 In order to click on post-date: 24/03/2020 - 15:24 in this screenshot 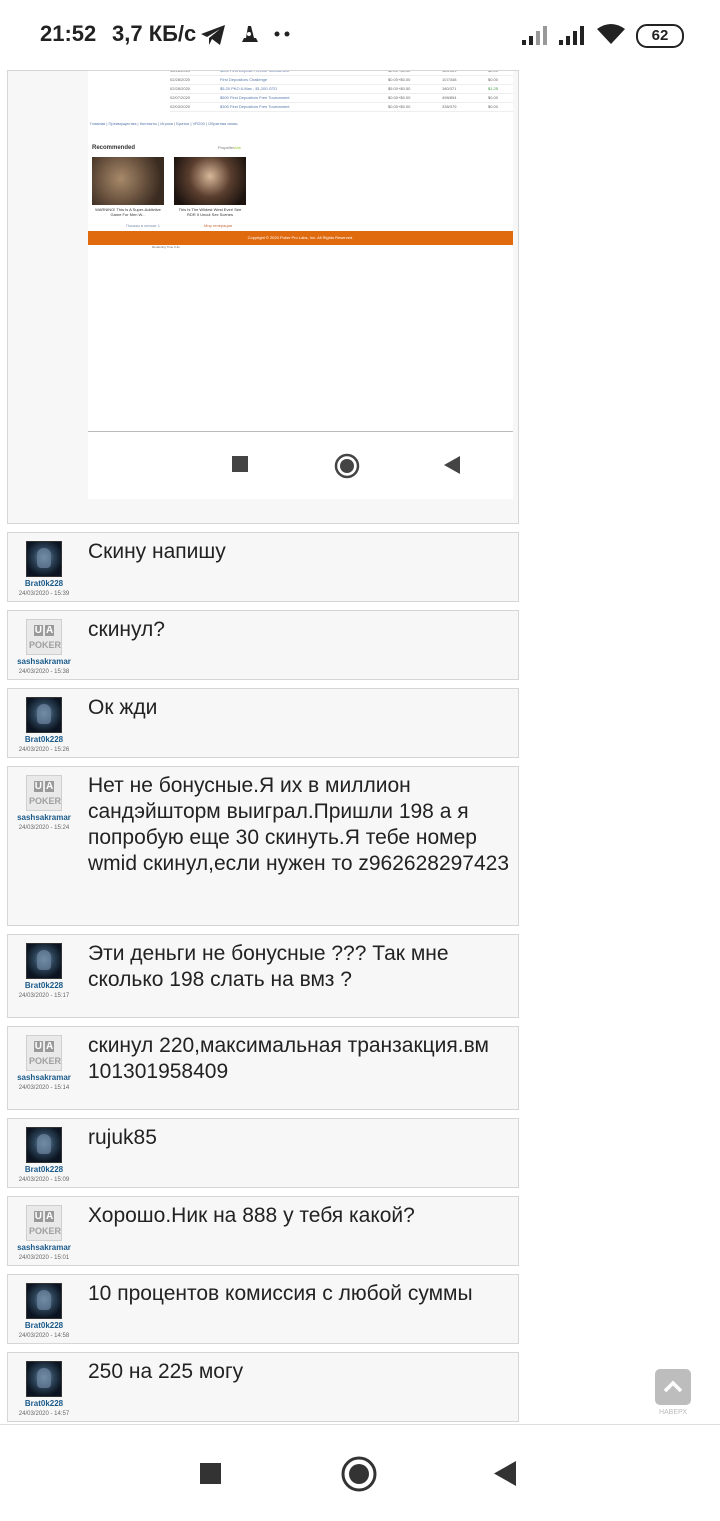, I will do `click(44, 828)`.